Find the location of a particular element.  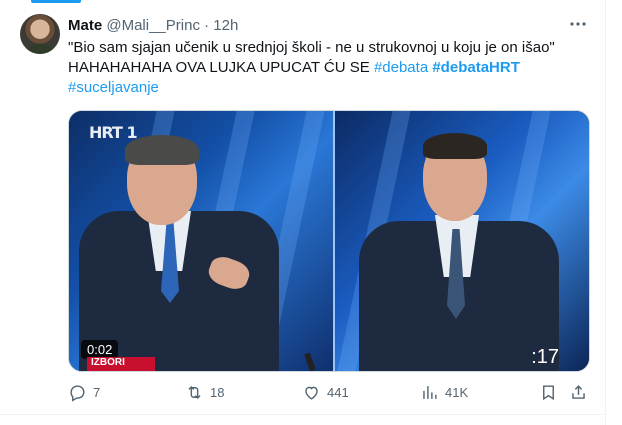

views-button: 41K is located at coordinates (444, 392).